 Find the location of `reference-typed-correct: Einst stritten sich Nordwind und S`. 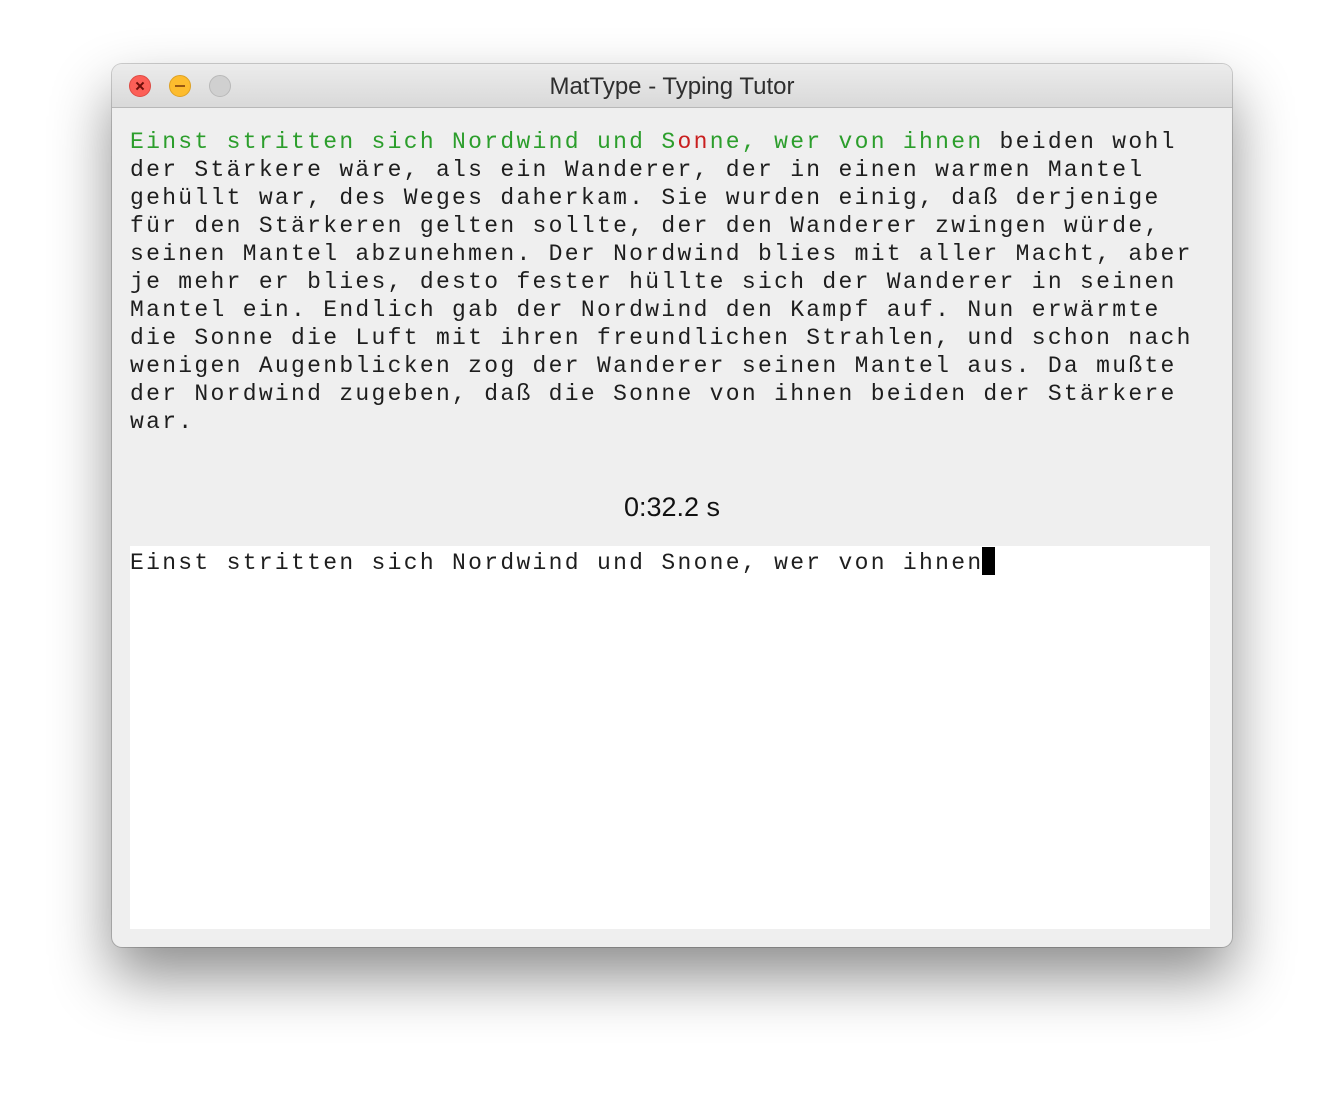

reference-typed-correct: Einst stritten sich Nordwind und S is located at coordinates (404, 142).